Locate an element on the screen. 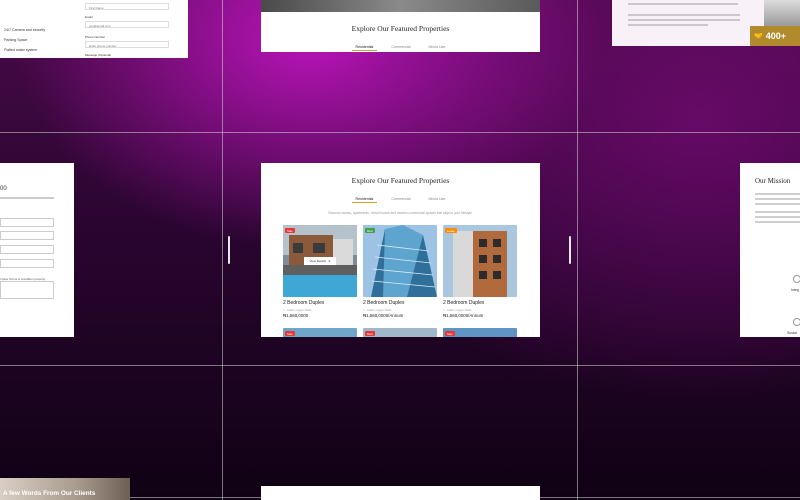  mission-card: Our Mission Integ Sustai is located at coordinates (770, 250).